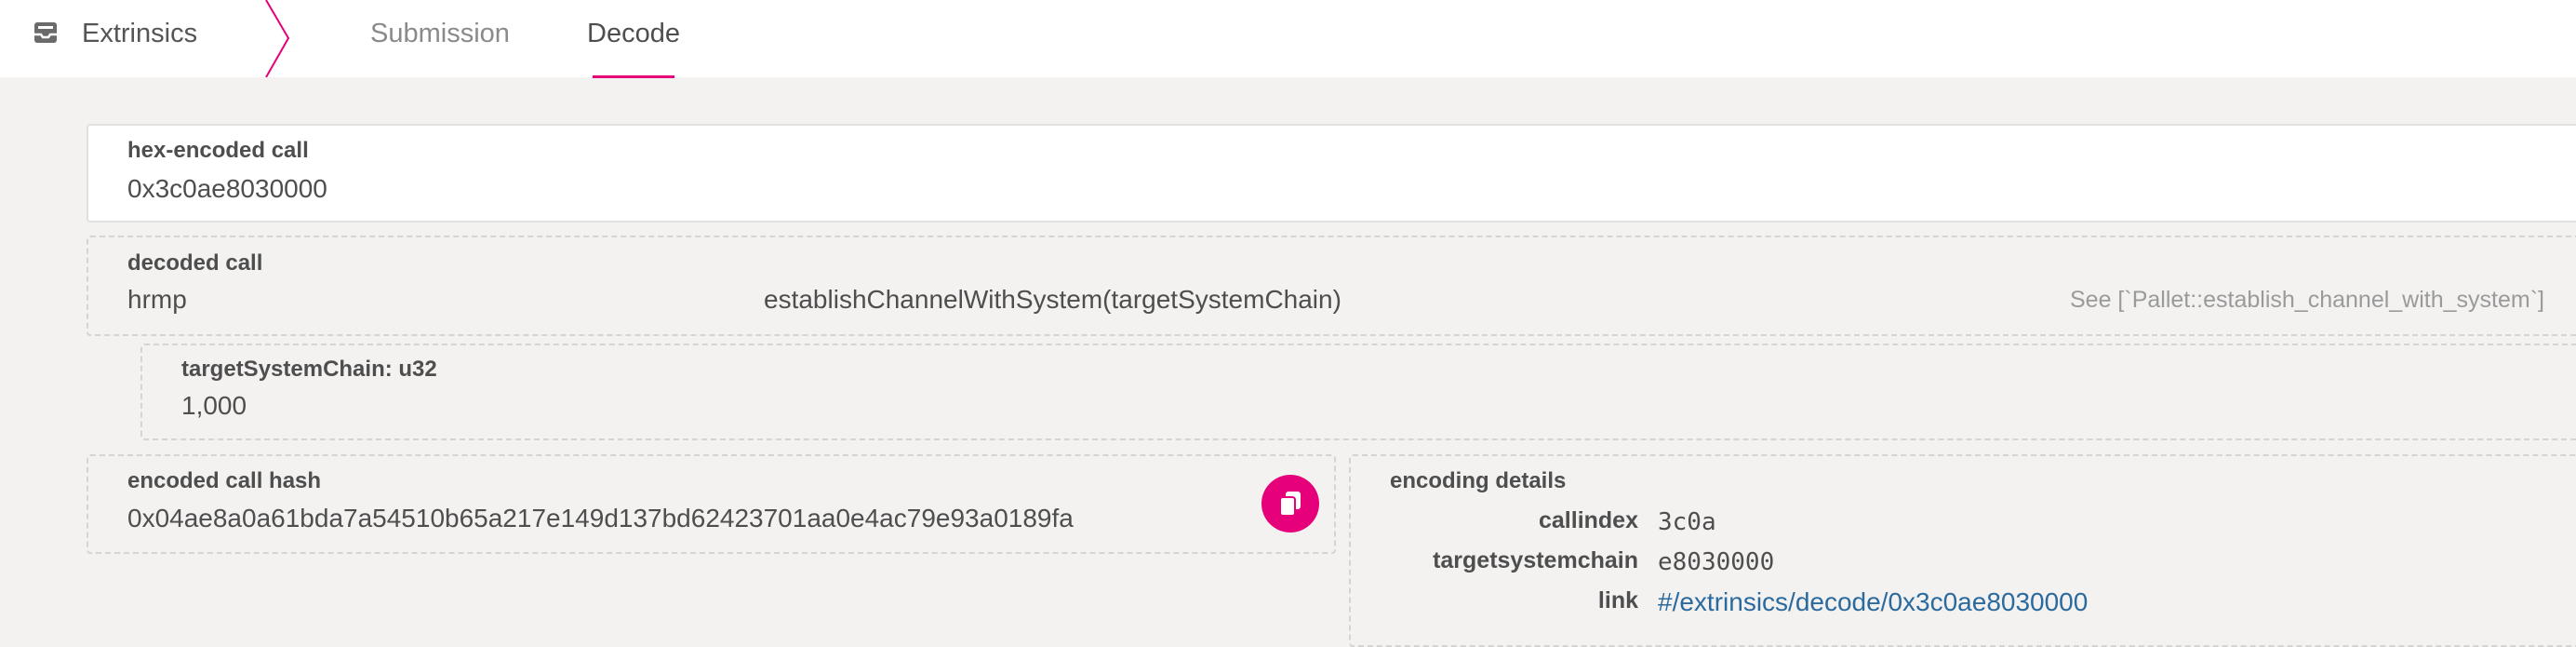  Describe the element at coordinates (1358, 392) in the screenshot. I see `param-target-system-chain: targetSystemChain: u32 1,000` at that location.